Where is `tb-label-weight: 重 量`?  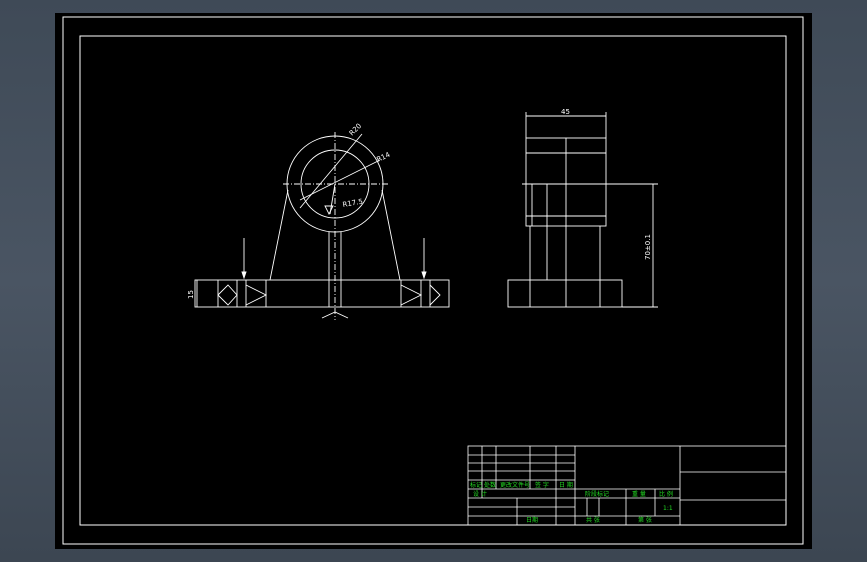
tb-label-weight: 重 量 is located at coordinates (639, 494).